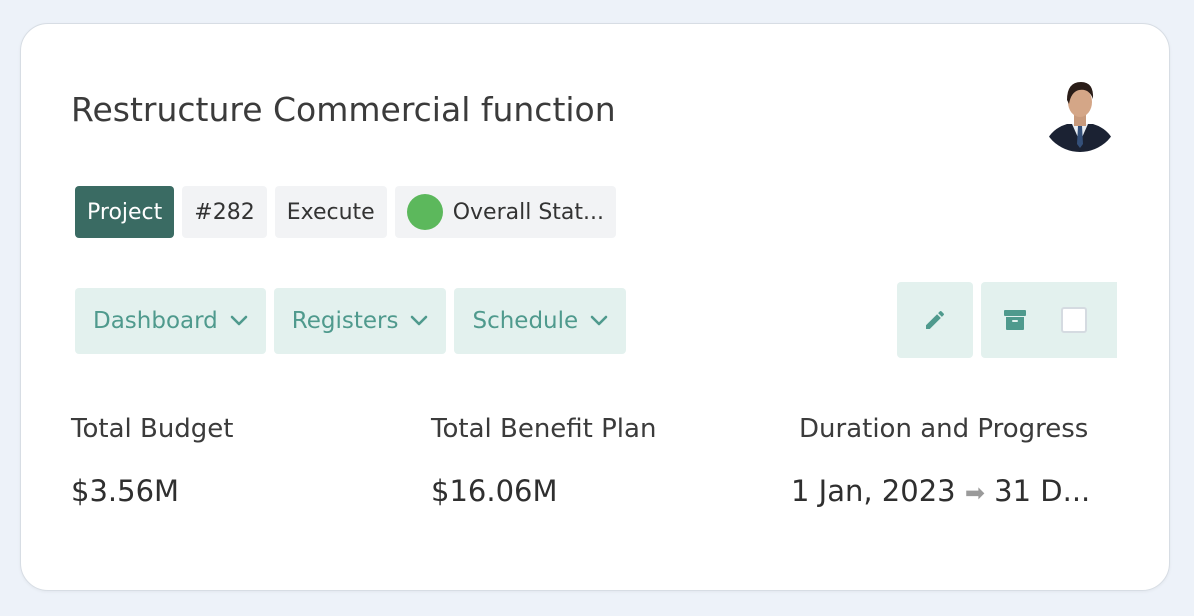 The height and width of the screenshot is (616, 1194). What do you see at coordinates (330, 212) in the screenshot?
I see `phase-tag: Execute` at bounding box center [330, 212].